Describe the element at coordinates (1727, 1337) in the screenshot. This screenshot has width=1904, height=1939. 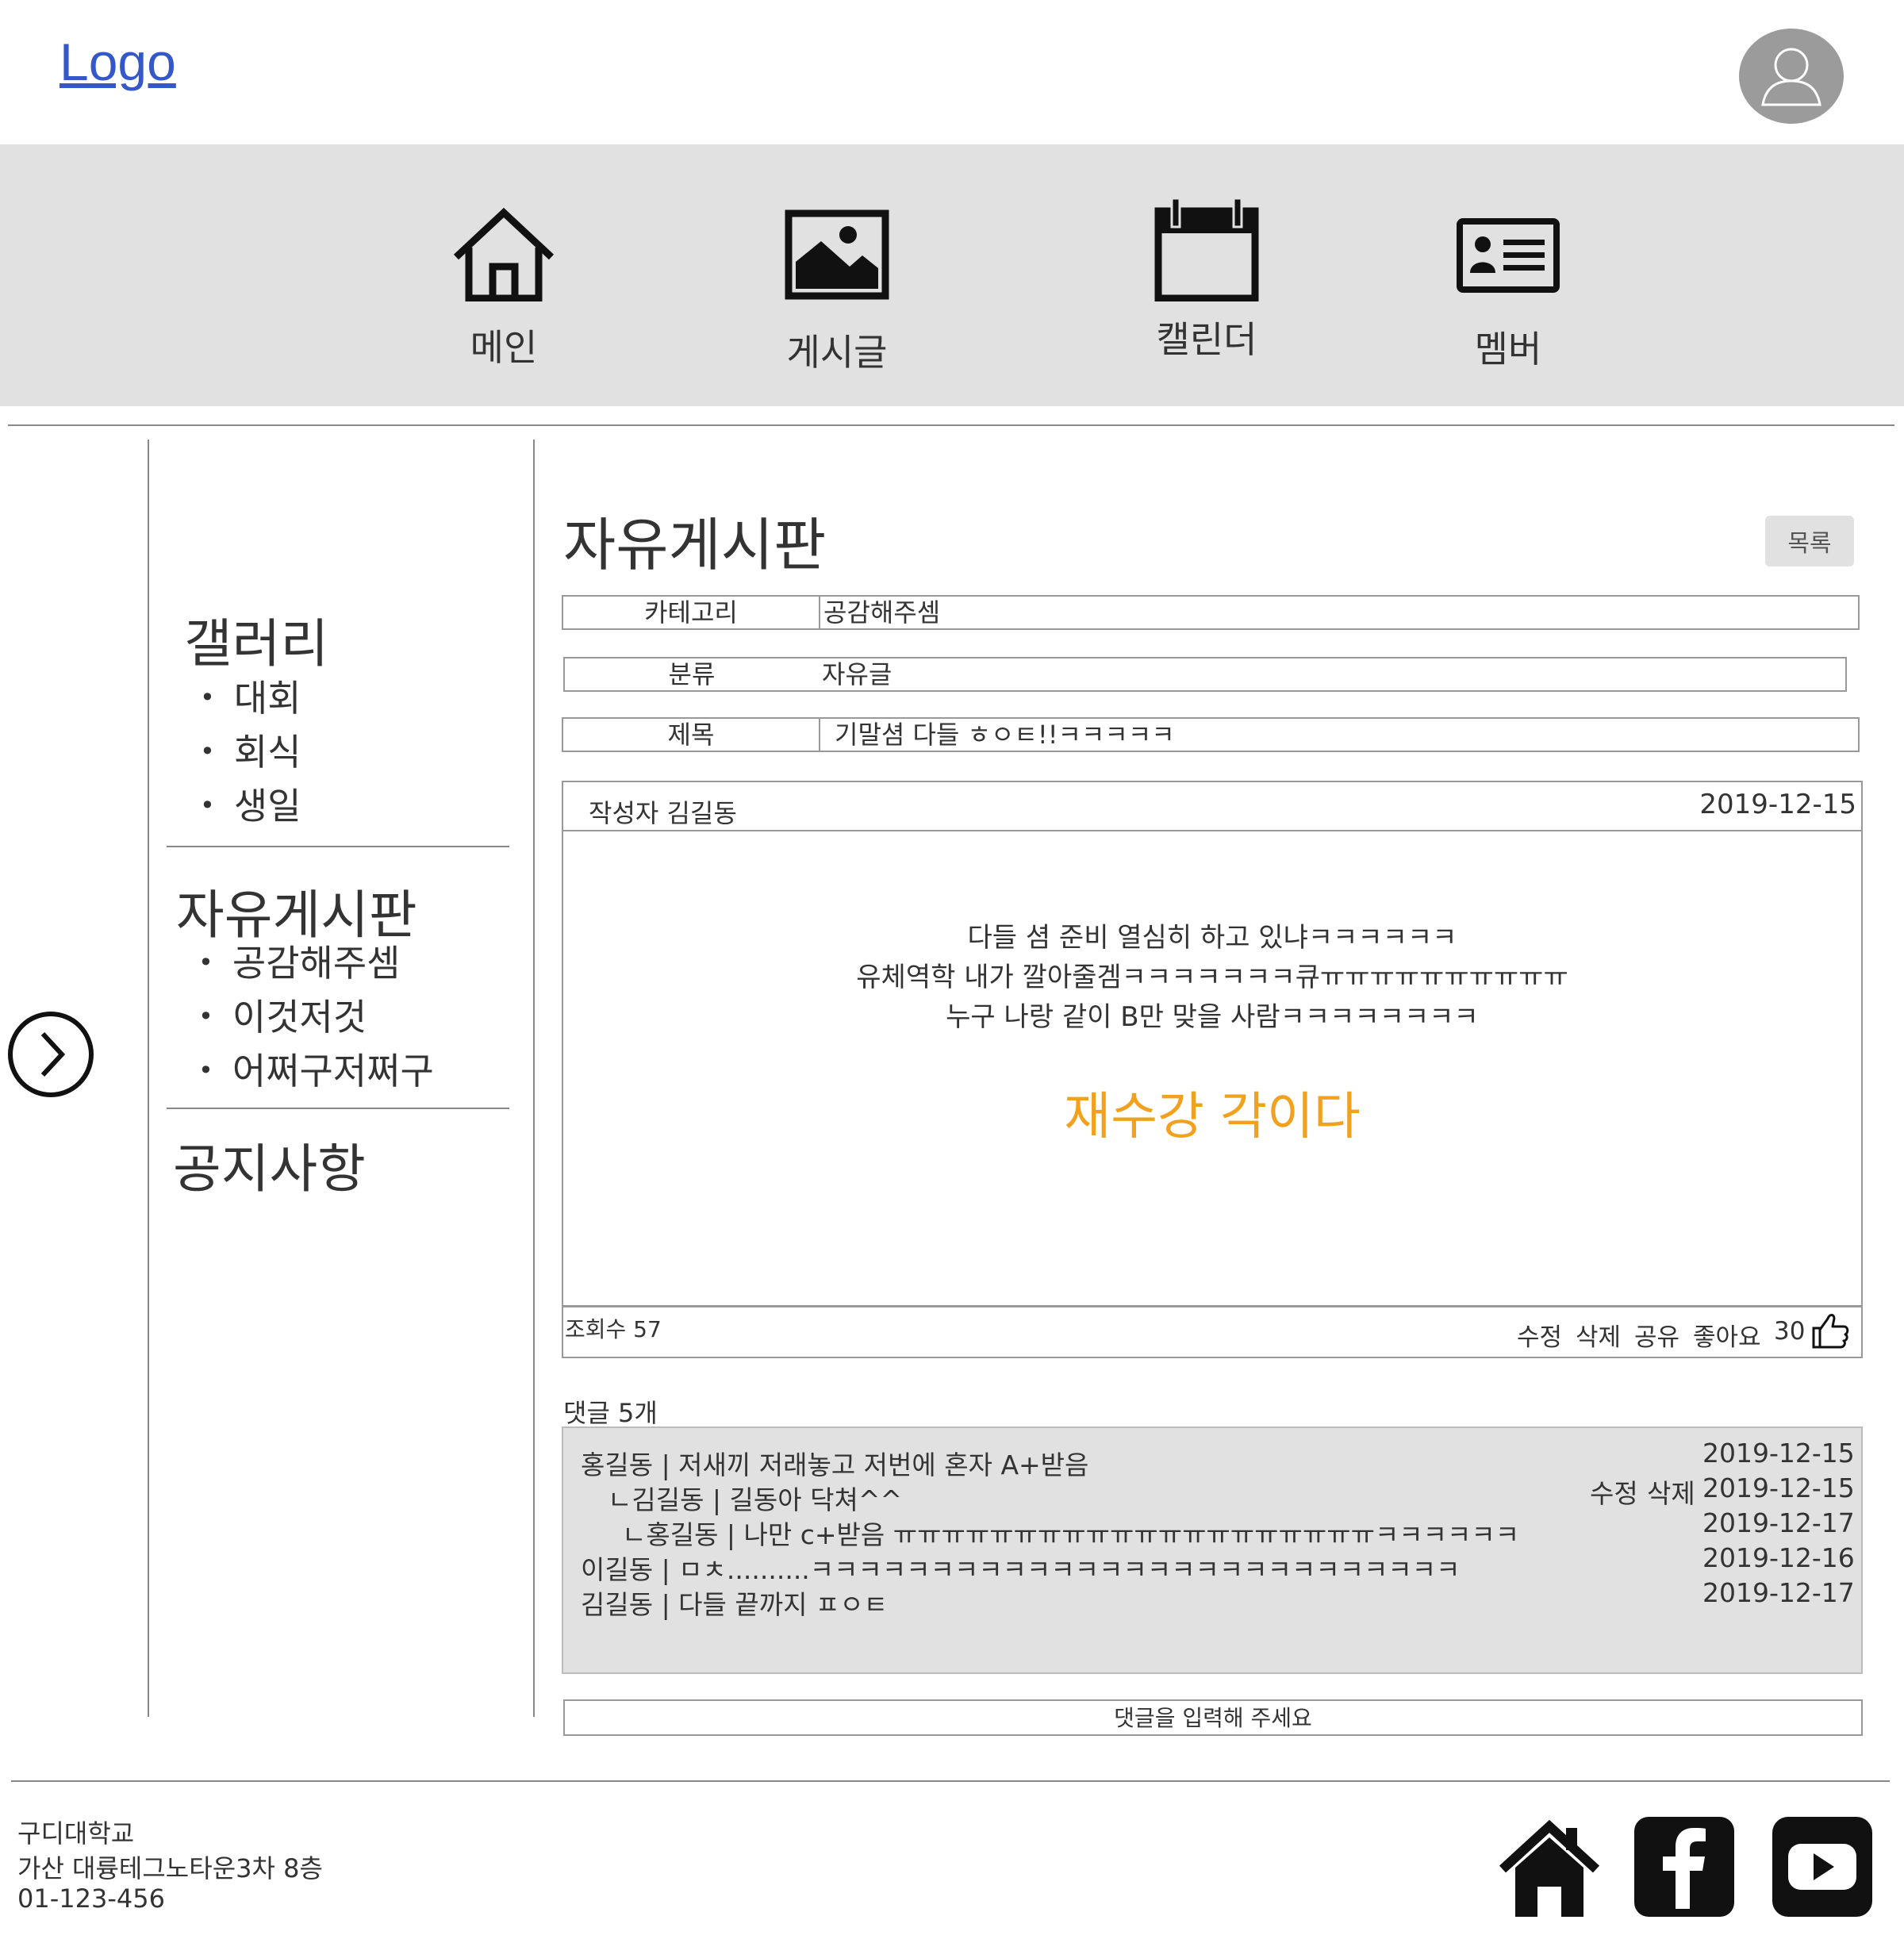
I see `like-label: 좋아요` at that location.